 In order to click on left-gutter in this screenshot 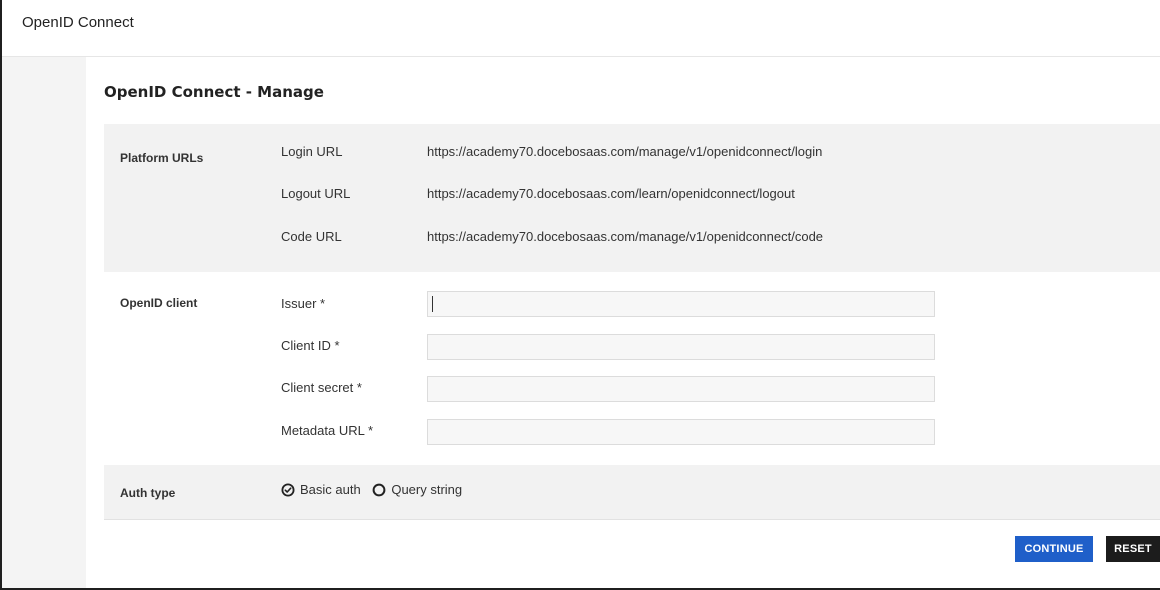, I will do `click(44, 322)`.